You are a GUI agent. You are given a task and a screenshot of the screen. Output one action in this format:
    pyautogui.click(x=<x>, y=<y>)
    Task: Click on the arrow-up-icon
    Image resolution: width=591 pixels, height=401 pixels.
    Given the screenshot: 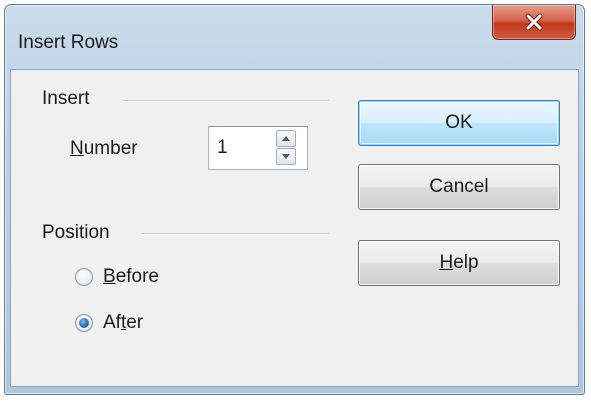 What is the action you would take?
    pyautogui.click(x=286, y=138)
    